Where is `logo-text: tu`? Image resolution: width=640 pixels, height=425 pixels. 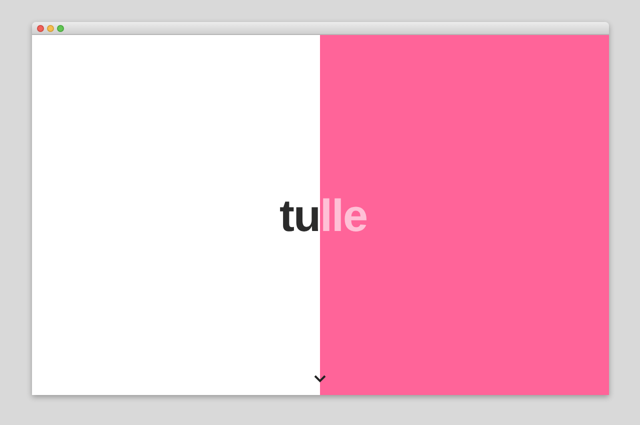 logo-text: tu is located at coordinates (300, 215).